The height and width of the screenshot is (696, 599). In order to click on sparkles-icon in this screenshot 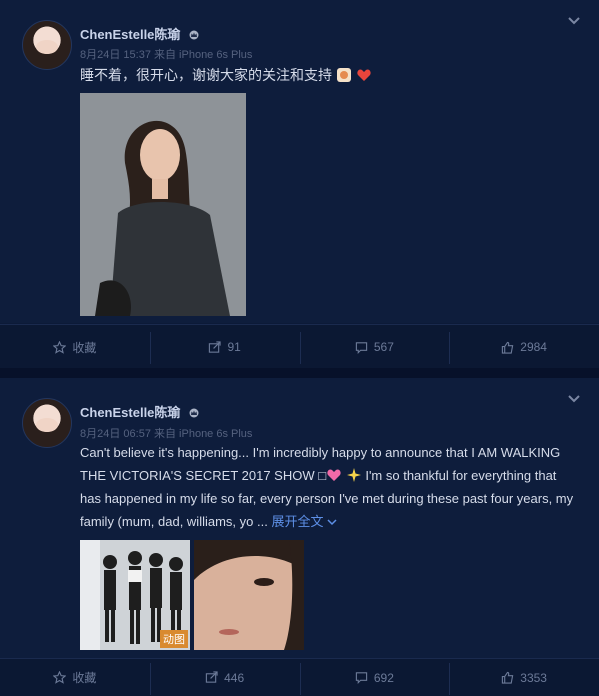, I will do `click(353, 475)`.